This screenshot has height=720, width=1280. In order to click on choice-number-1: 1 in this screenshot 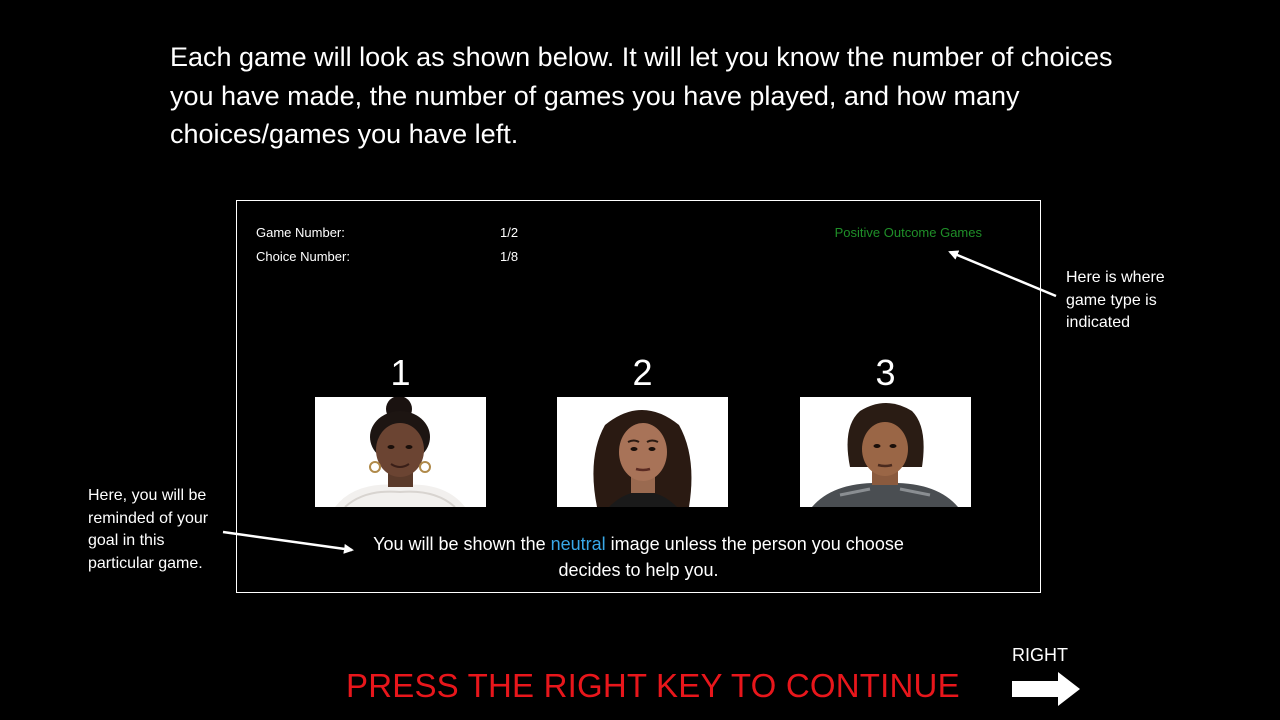, I will do `click(400, 372)`.